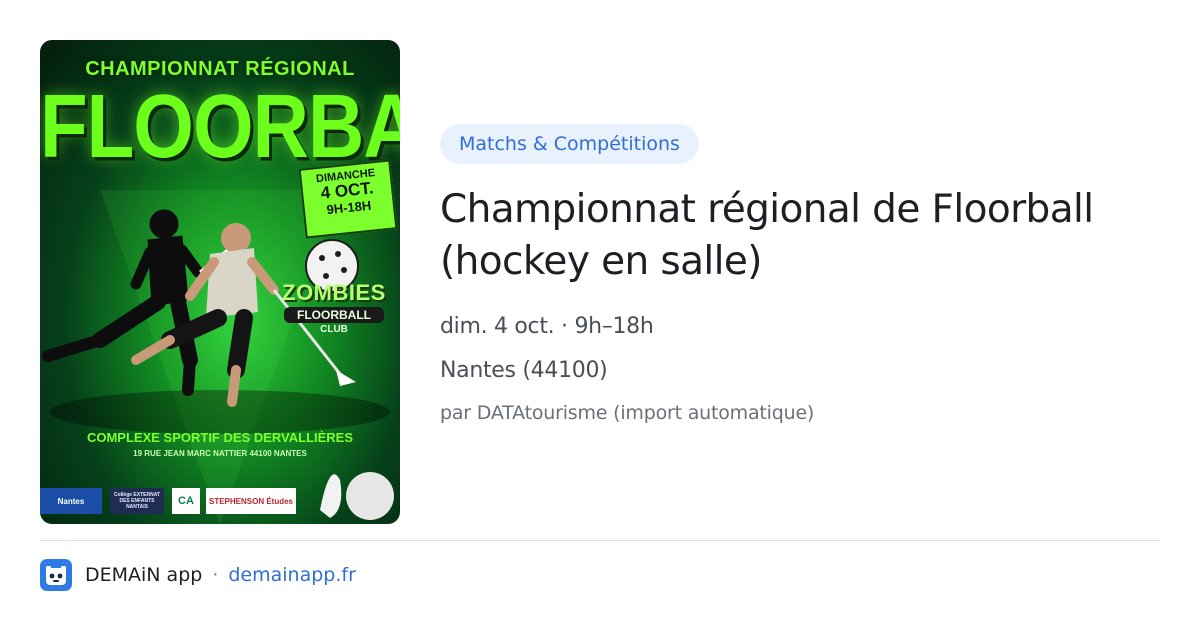 Image resolution: width=1200 pixels, height=630 pixels. Describe the element at coordinates (186, 501) in the screenshot. I see `sponsor-logo: CA` at that location.